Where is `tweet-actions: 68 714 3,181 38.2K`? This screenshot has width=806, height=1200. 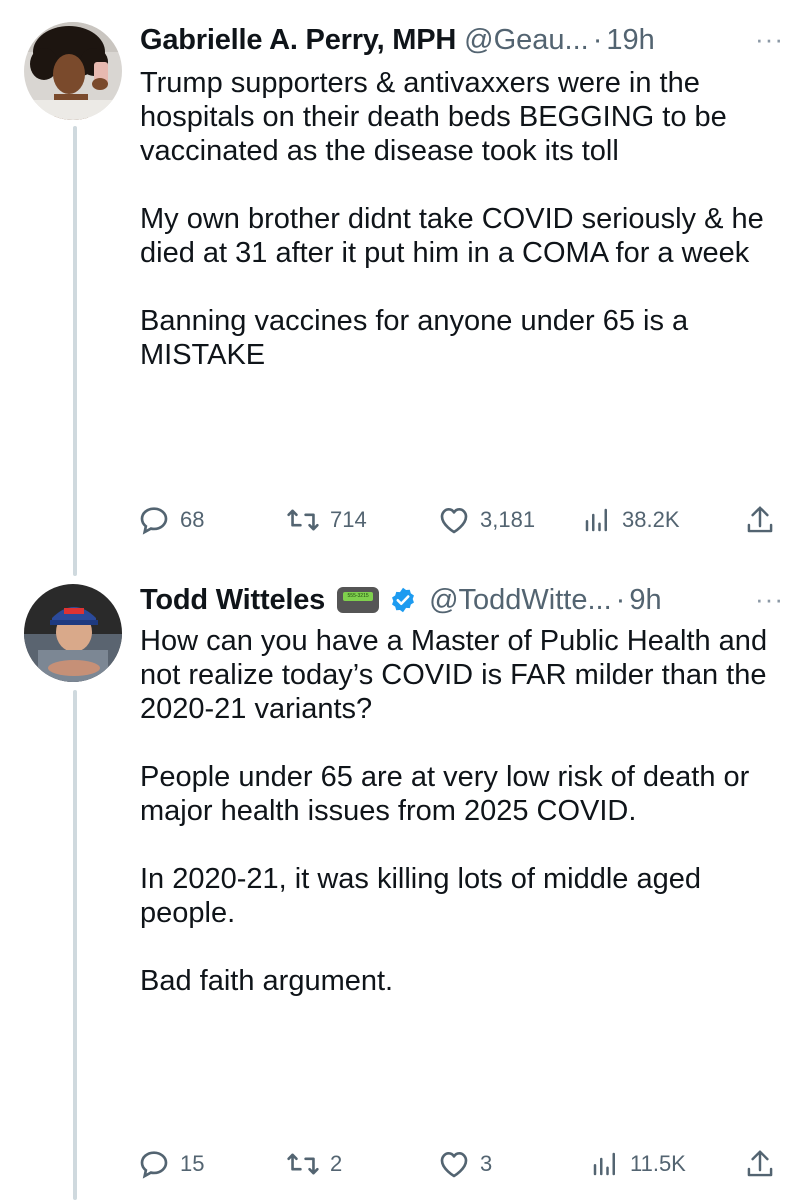 tweet-actions: 68 714 3,181 38.2K is located at coordinates (403, 520).